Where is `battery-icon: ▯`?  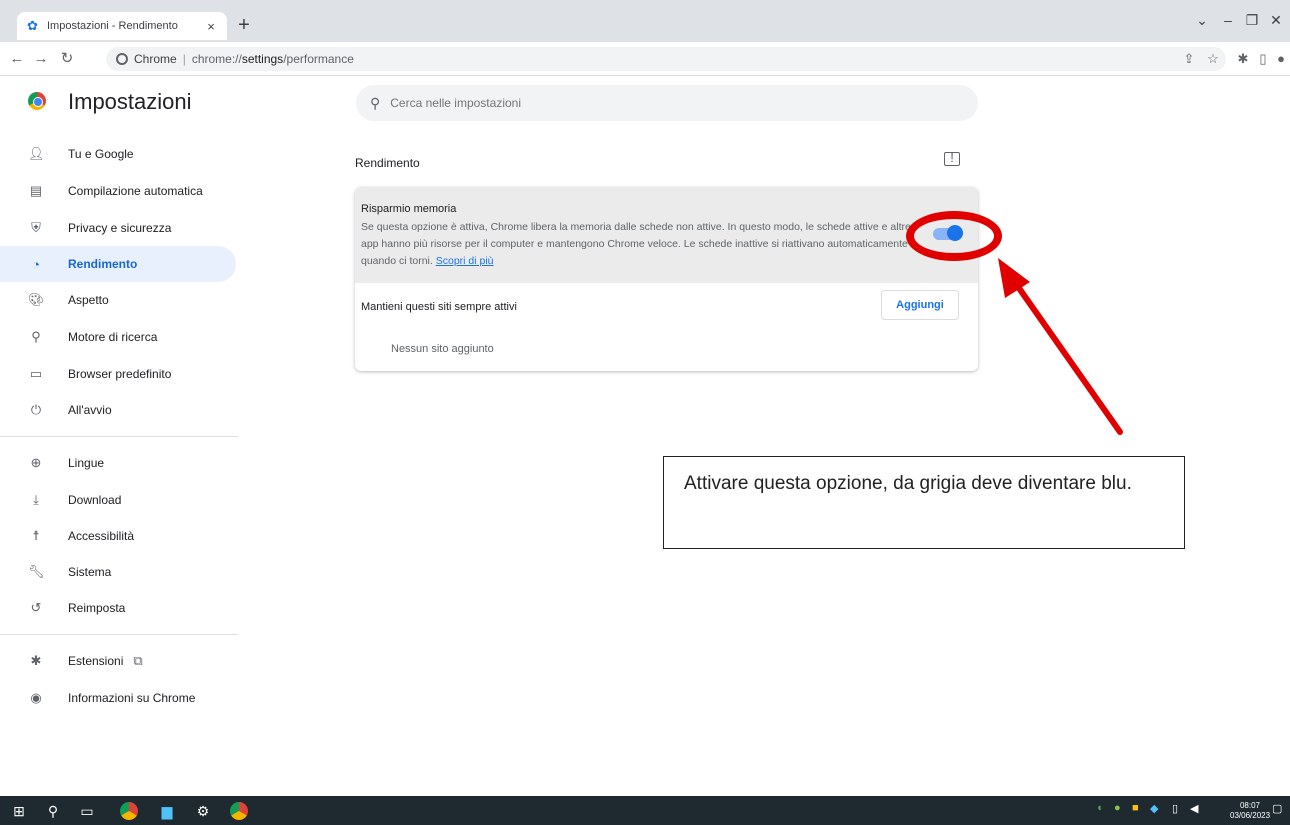 battery-icon: ▯ is located at coordinates (1175, 808).